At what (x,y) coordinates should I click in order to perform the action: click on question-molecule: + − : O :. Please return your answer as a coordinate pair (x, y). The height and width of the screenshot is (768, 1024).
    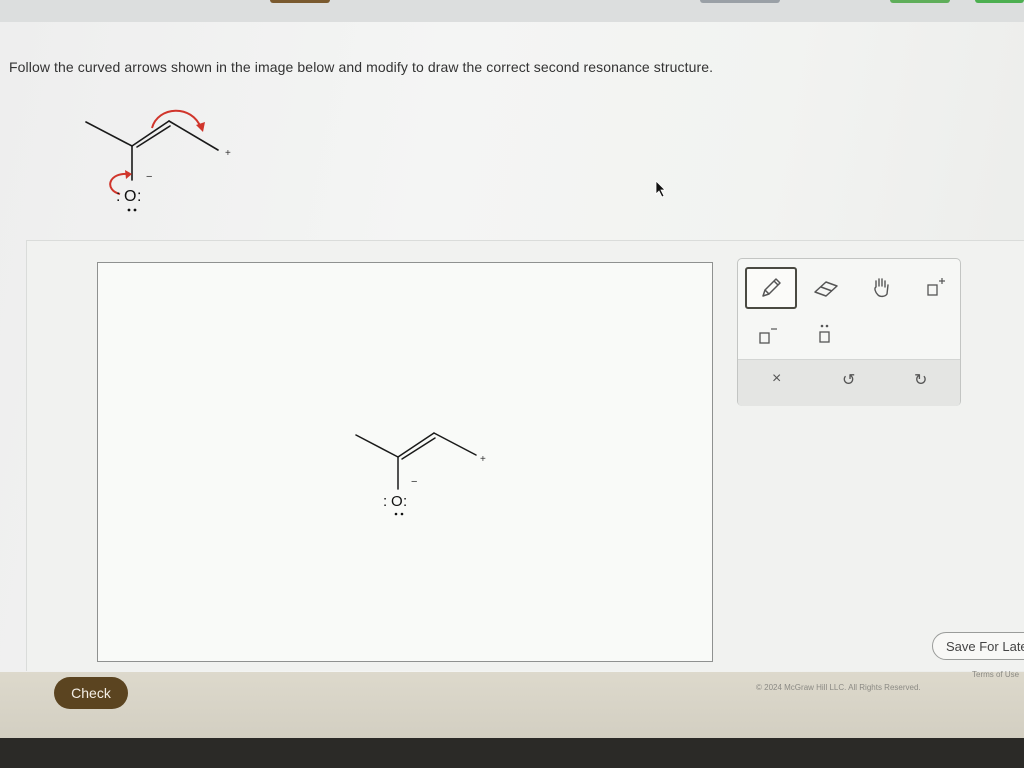
    Looking at the image, I should click on (158, 160).